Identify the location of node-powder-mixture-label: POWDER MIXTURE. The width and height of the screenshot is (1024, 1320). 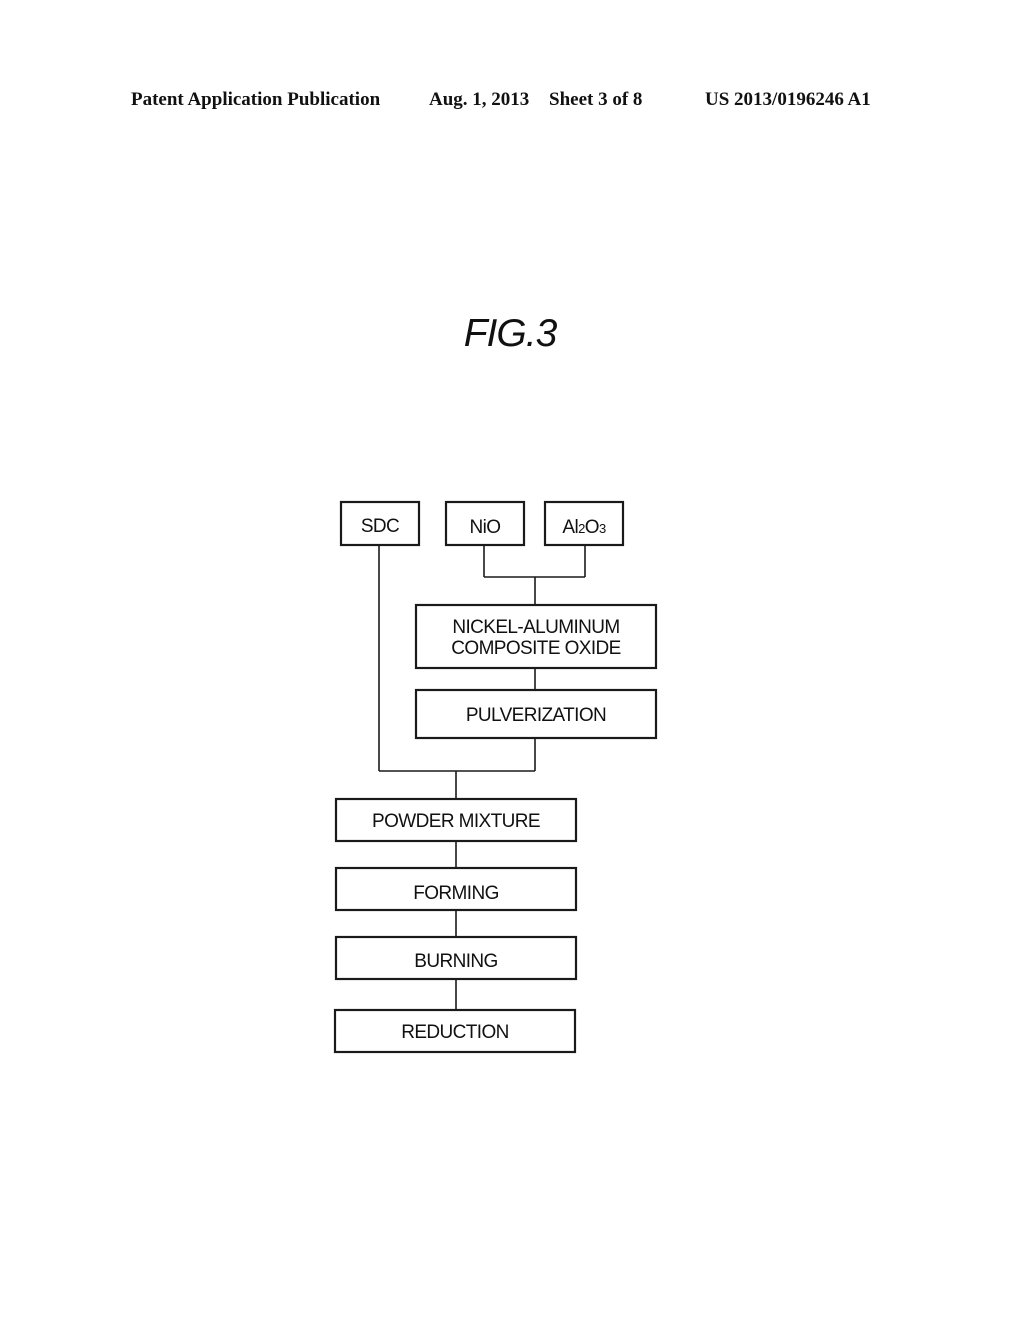
(456, 821).